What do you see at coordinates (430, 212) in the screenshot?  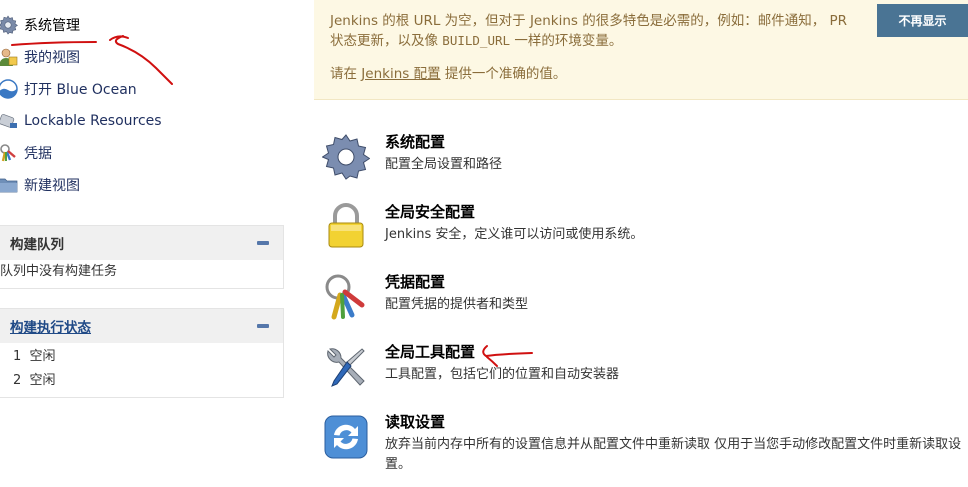 I see `entry-title: 全局安全配置` at bounding box center [430, 212].